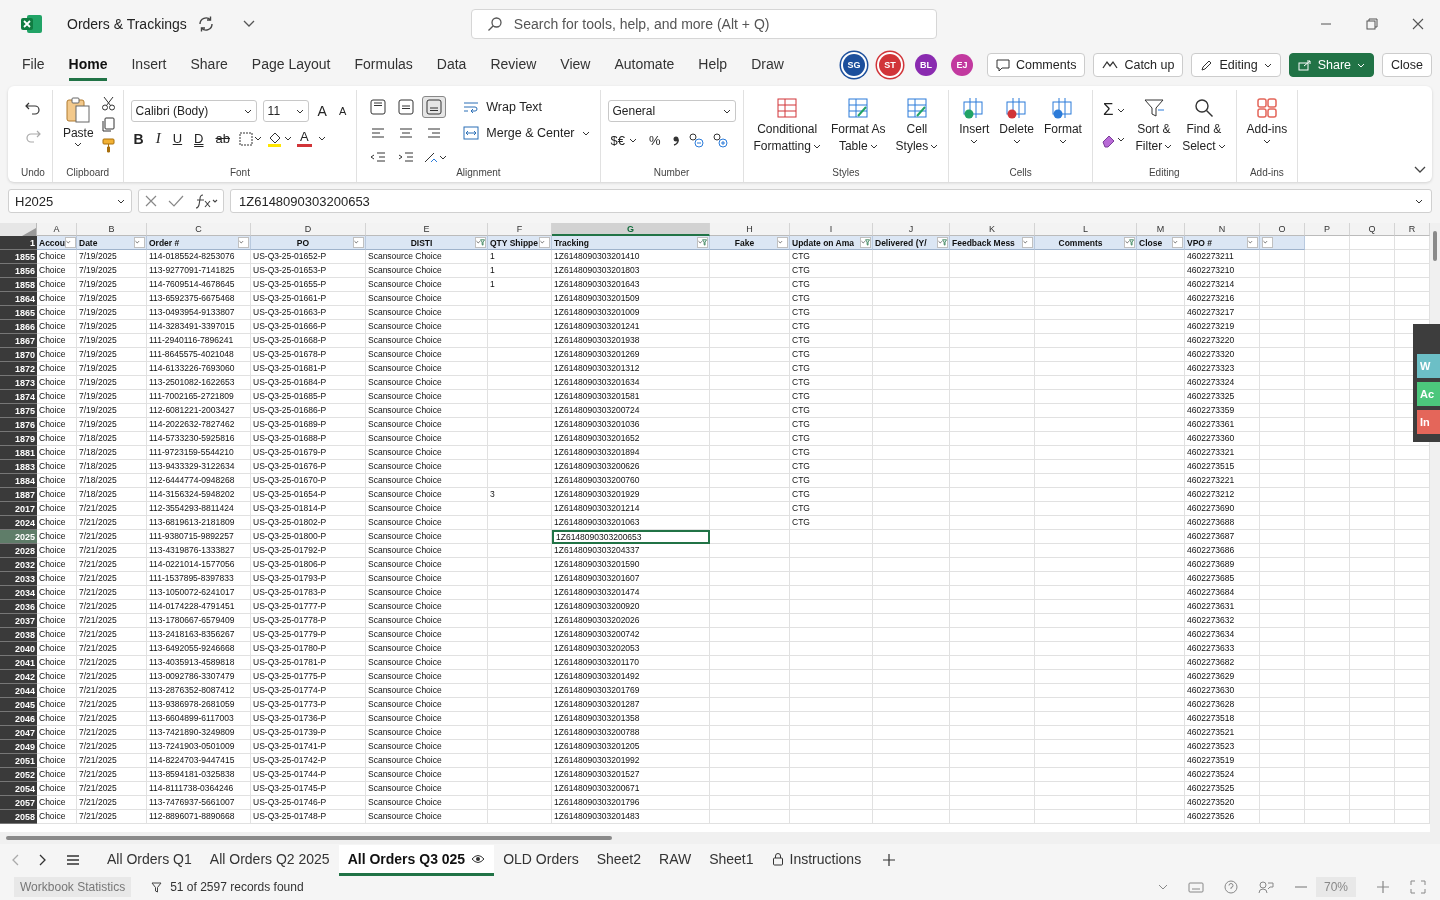 The width and height of the screenshot is (1440, 900). What do you see at coordinates (291, 65) in the screenshot?
I see `menu-tab: Page Layout` at bounding box center [291, 65].